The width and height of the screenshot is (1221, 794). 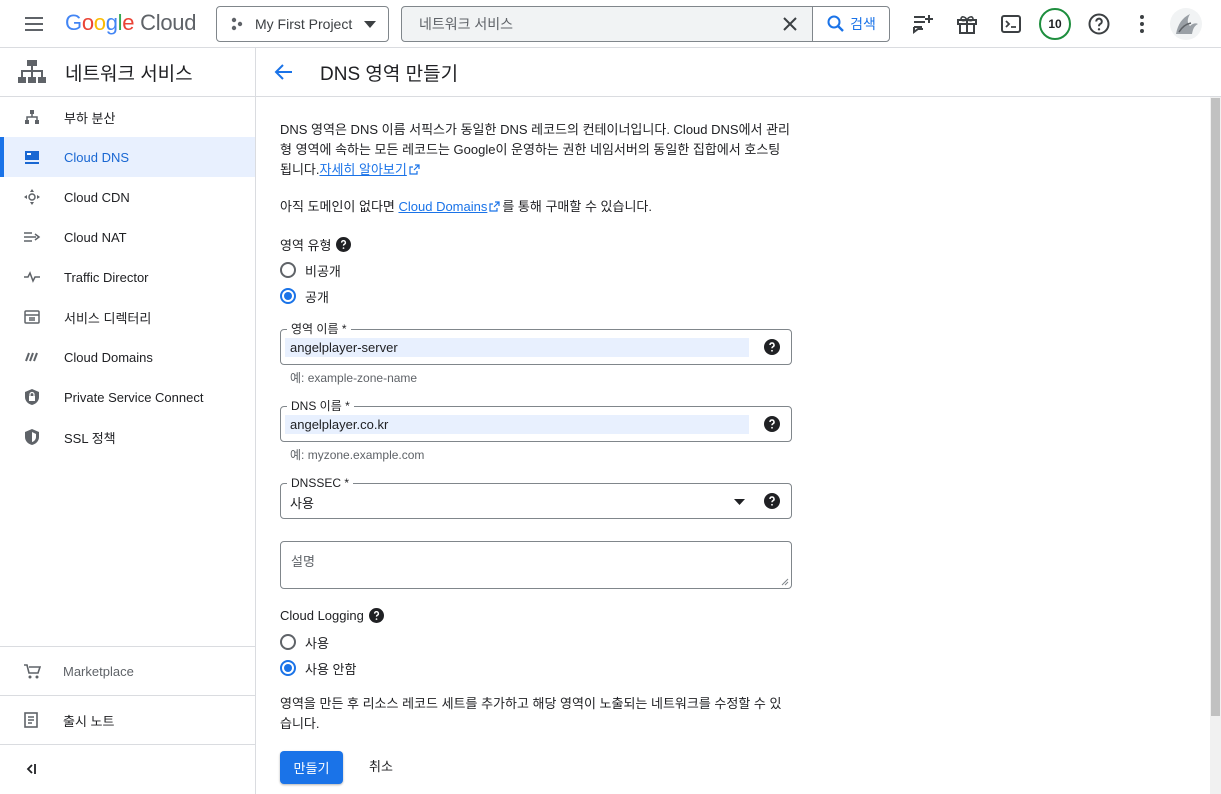 I want to click on cloud-shell-icon, so click(x=1011, y=24).